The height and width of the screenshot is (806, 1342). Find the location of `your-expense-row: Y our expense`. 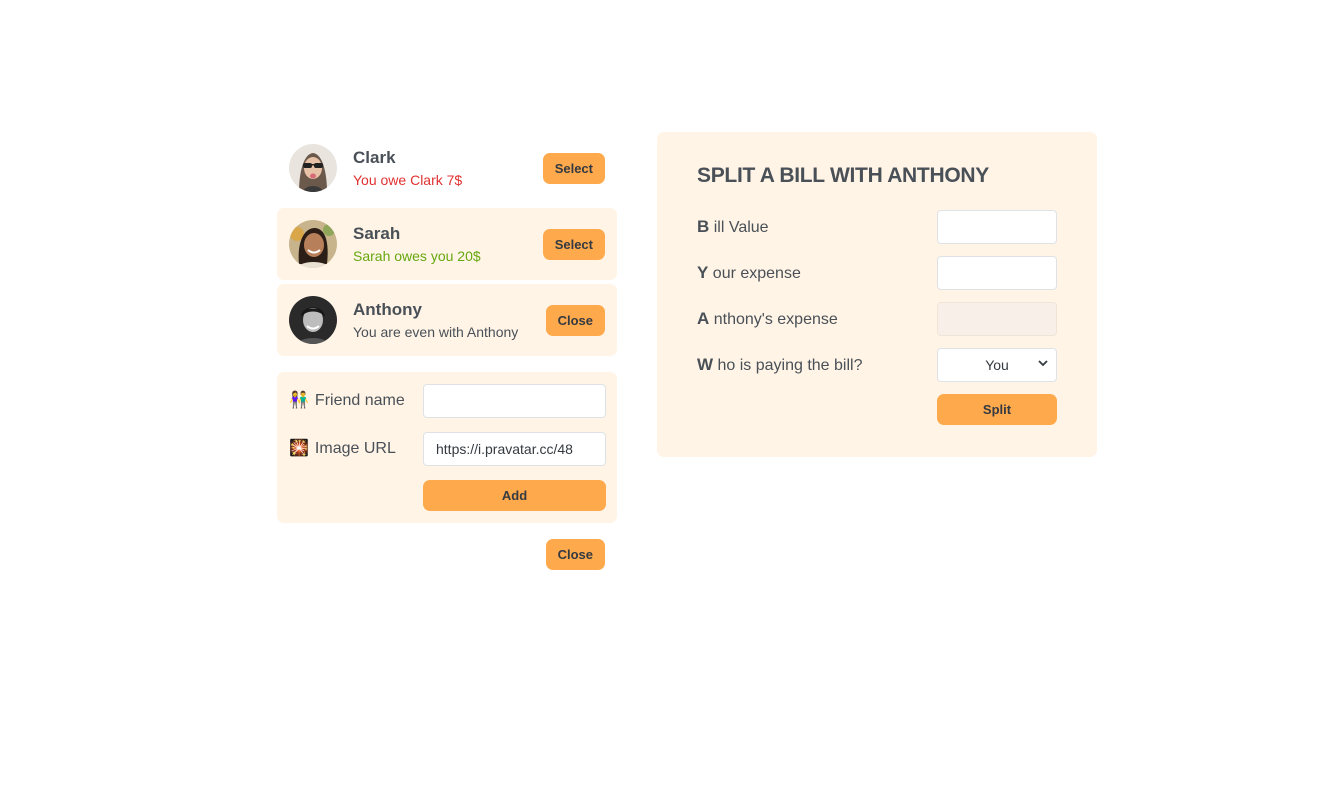

your-expense-row: Y our expense is located at coordinates (877, 273).